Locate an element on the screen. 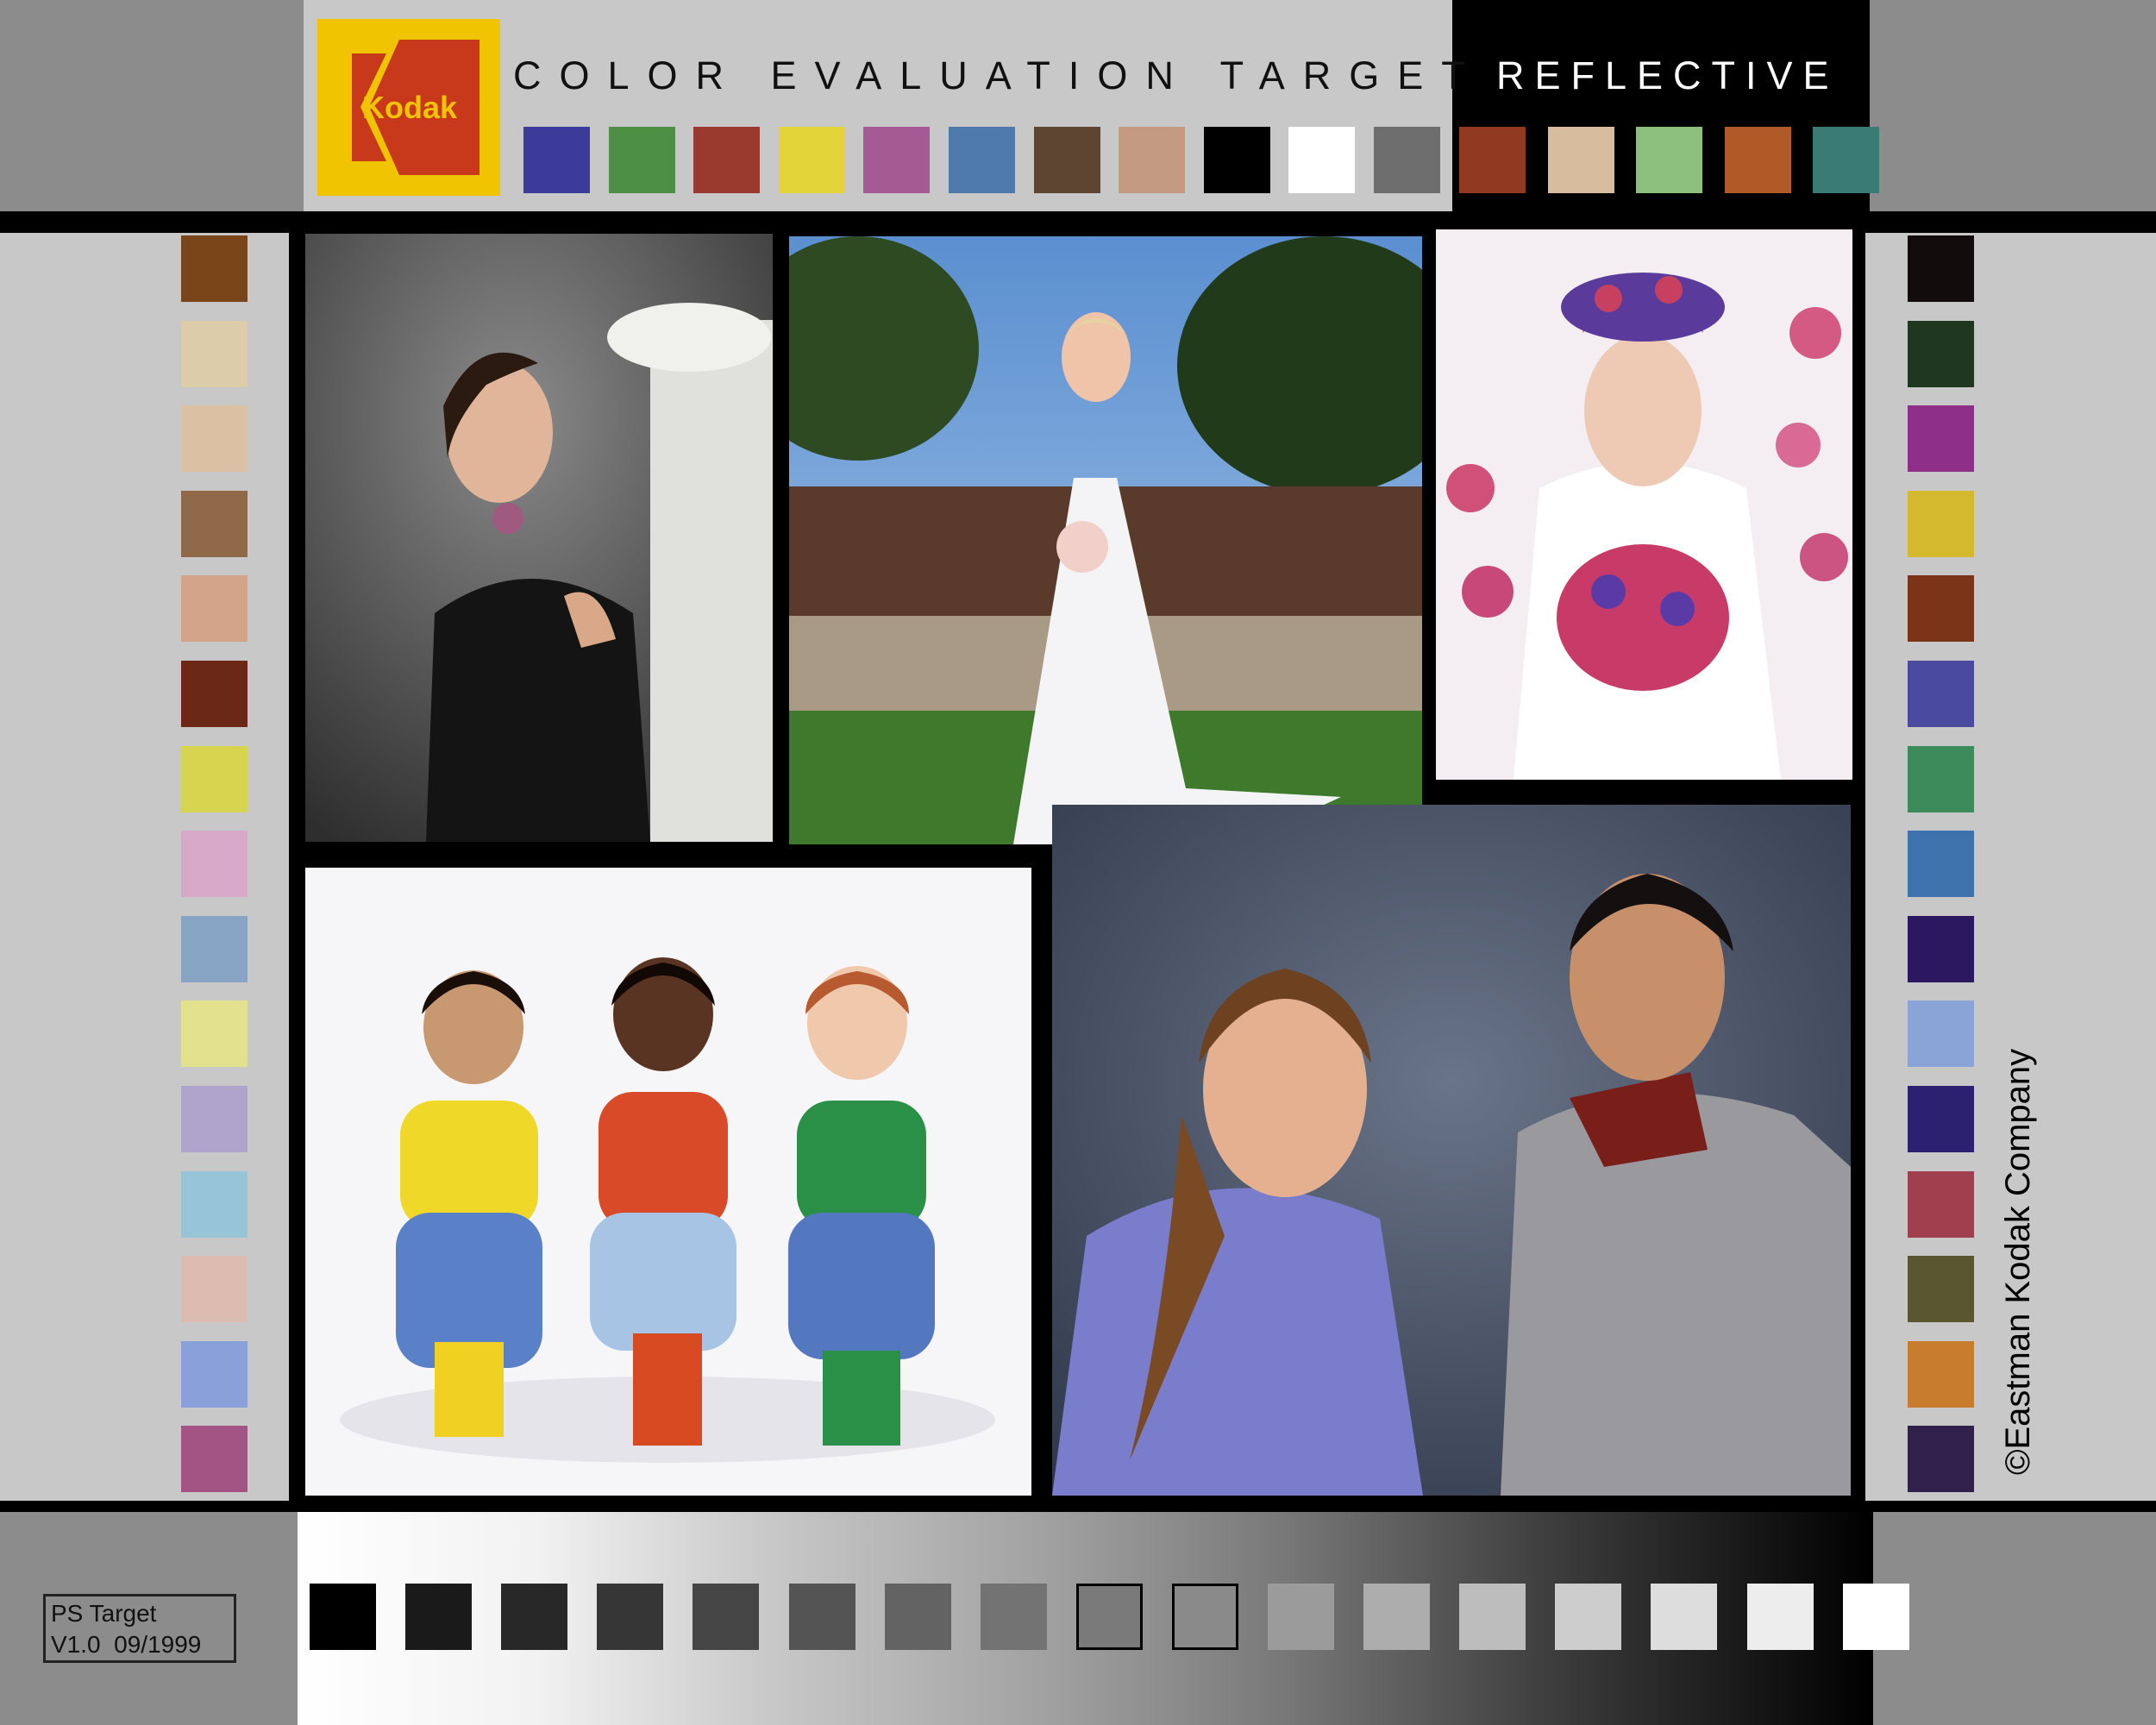 The height and width of the screenshot is (1725, 2156). ps-target-line1: PS Target is located at coordinates (104, 1614).